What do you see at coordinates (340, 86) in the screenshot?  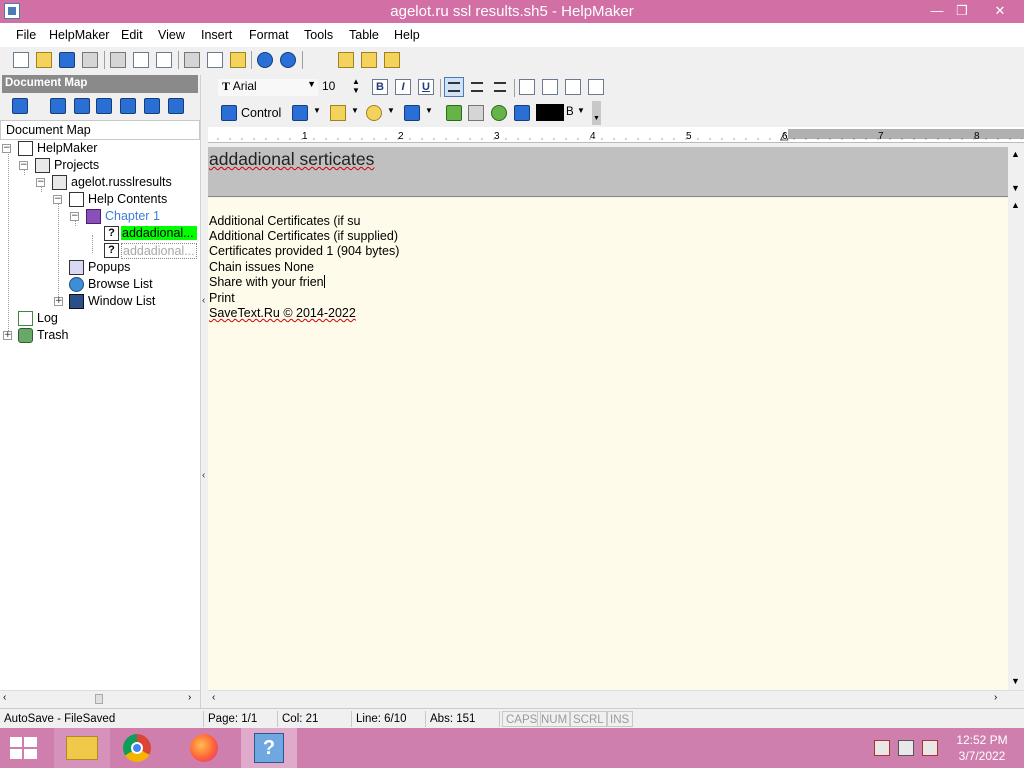 I see `font-size-select: 10 ▲ ▼` at bounding box center [340, 86].